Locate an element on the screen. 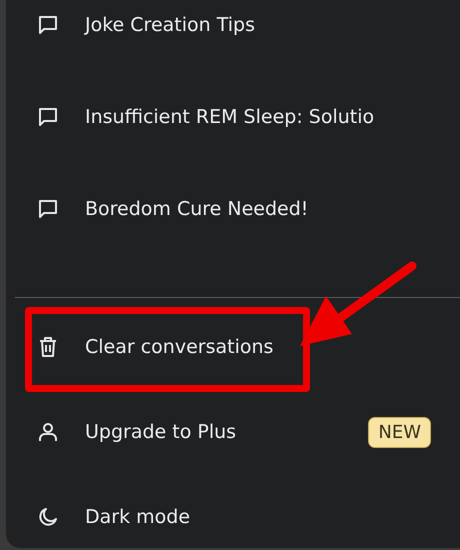 The image size is (460, 550). conversation-item: Boredom Cure Needed! is located at coordinates (233, 209).